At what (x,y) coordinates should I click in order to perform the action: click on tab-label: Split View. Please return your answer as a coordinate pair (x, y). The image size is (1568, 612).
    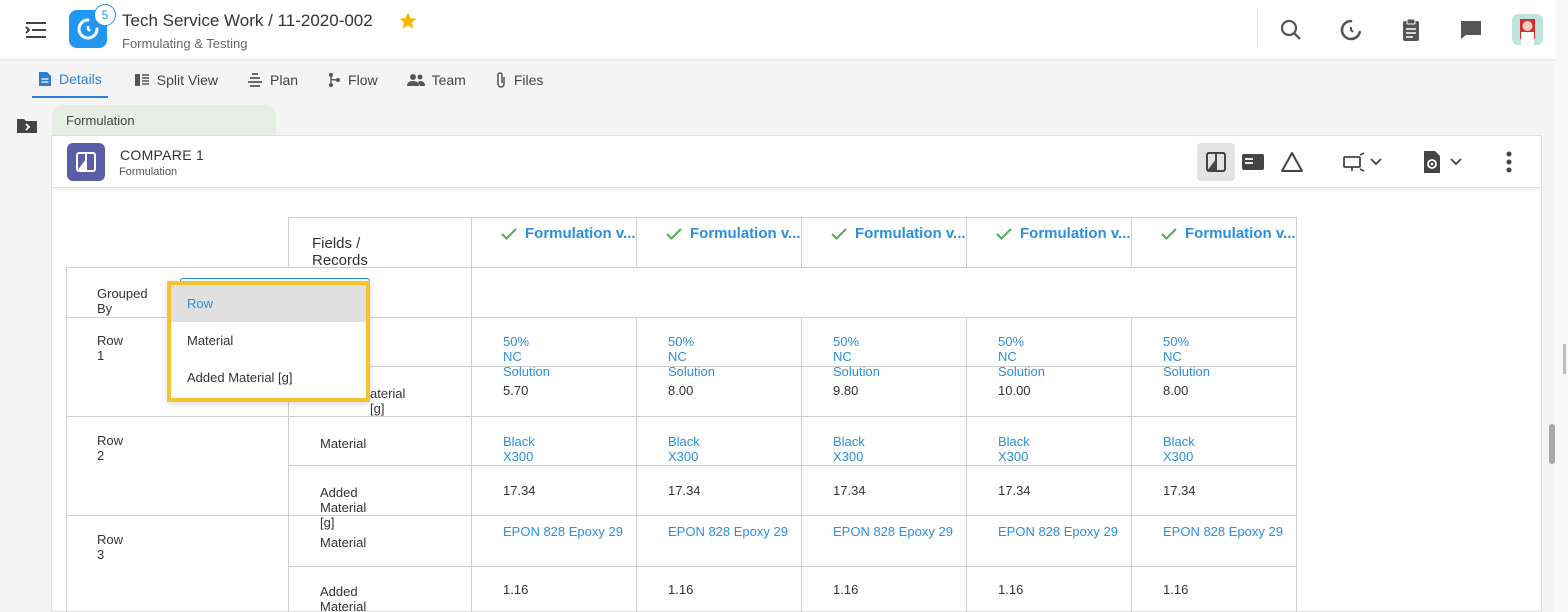
    Looking at the image, I should click on (187, 80).